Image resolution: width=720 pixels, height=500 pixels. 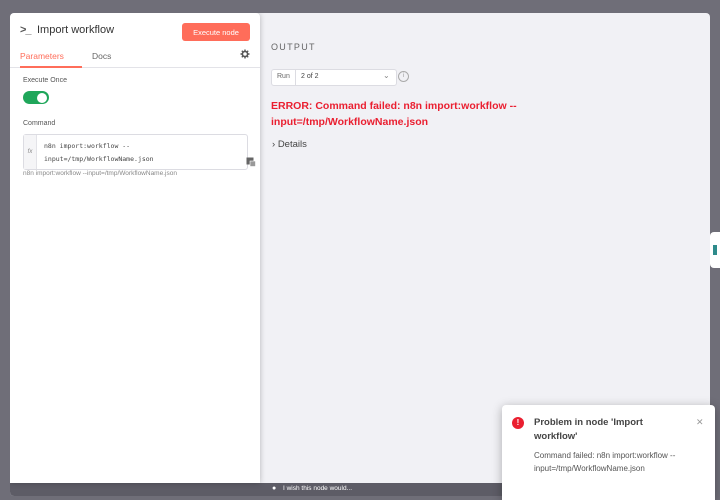 What do you see at coordinates (216, 32) in the screenshot?
I see `execute-node-button: Execute node` at bounding box center [216, 32].